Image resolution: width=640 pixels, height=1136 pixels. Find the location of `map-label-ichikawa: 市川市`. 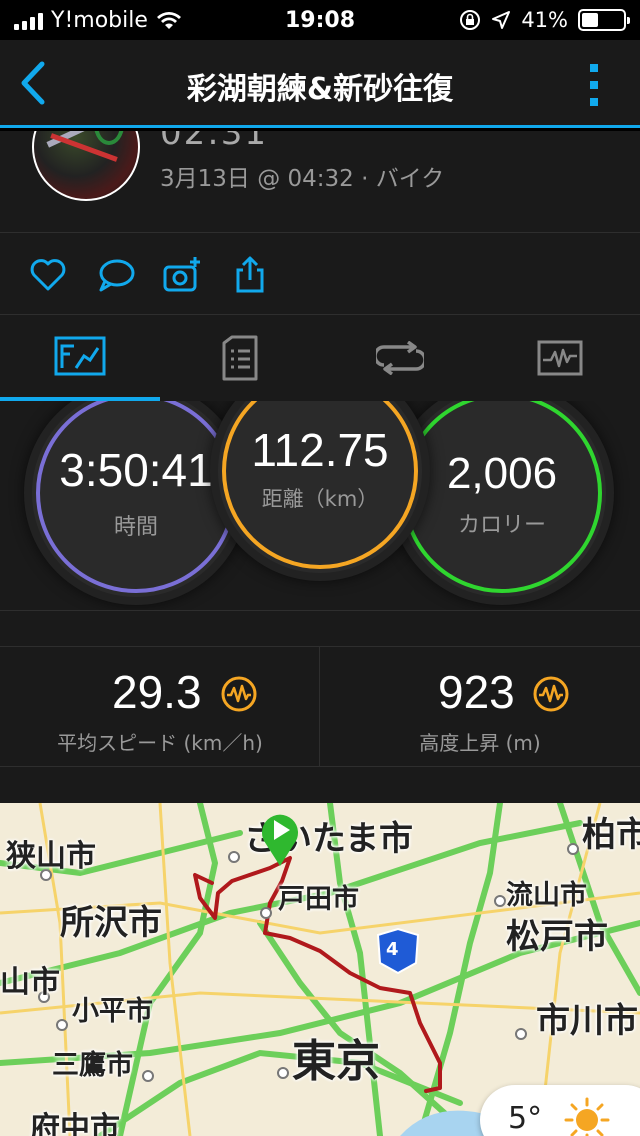

map-label-ichikawa: 市川市 is located at coordinates (587, 1021).